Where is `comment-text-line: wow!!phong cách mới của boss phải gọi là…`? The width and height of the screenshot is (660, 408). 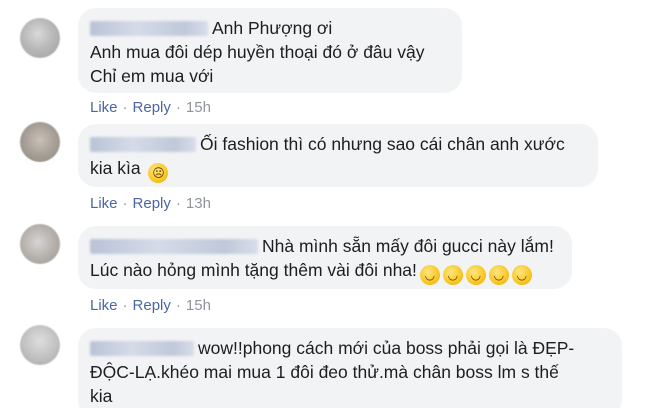
comment-text-line: wow!!phong cách mới của boss phải gọi là… is located at coordinates (386, 348).